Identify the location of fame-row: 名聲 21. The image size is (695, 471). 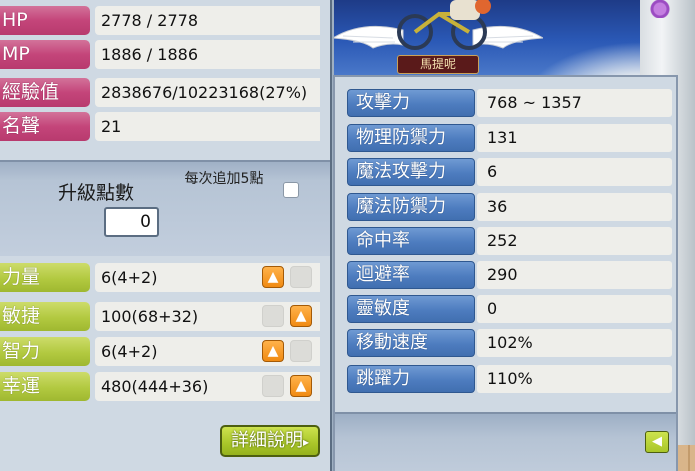
(165, 126).